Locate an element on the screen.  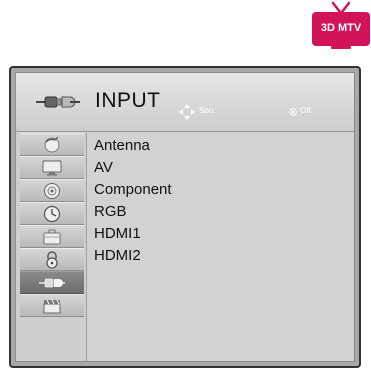
input-option-hdmi2: HDMI2 is located at coordinates (117, 256).